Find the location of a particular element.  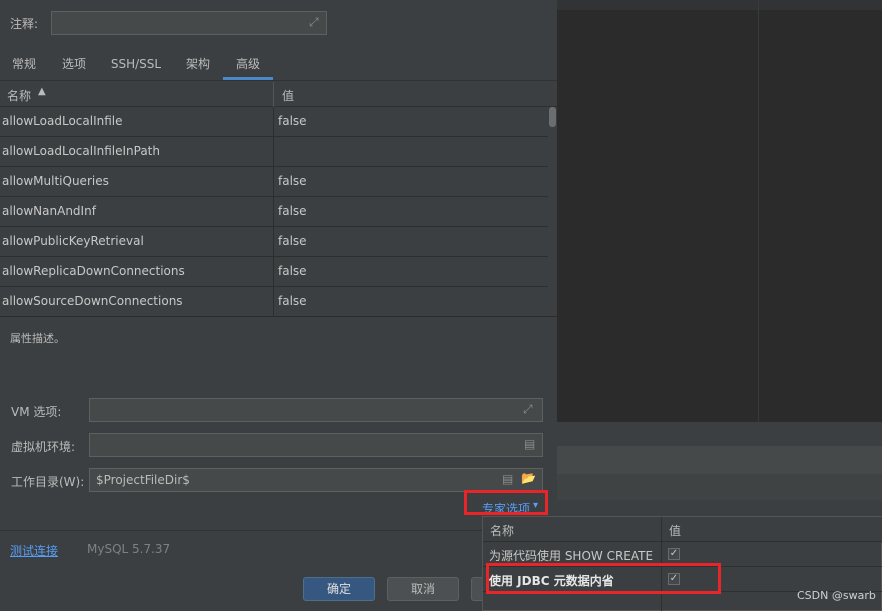

tab-general: 常规 is located at coordinates (24, 65).